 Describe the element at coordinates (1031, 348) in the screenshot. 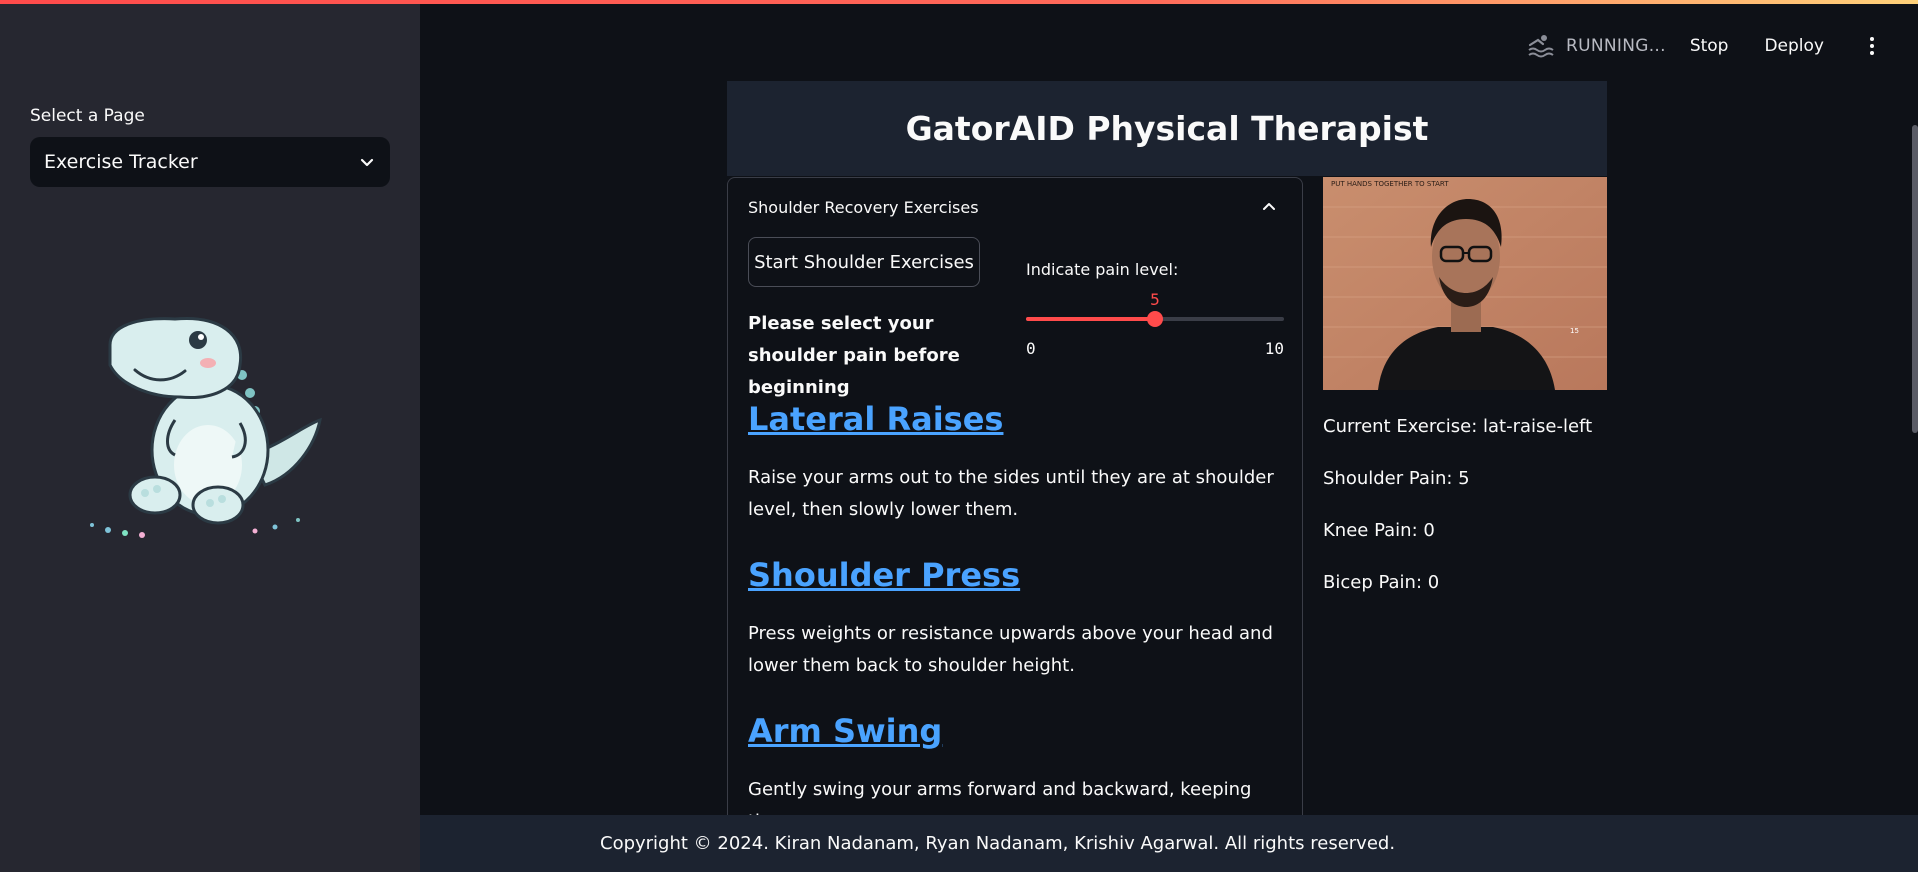

I see `slider-min-label: 0` at that location.